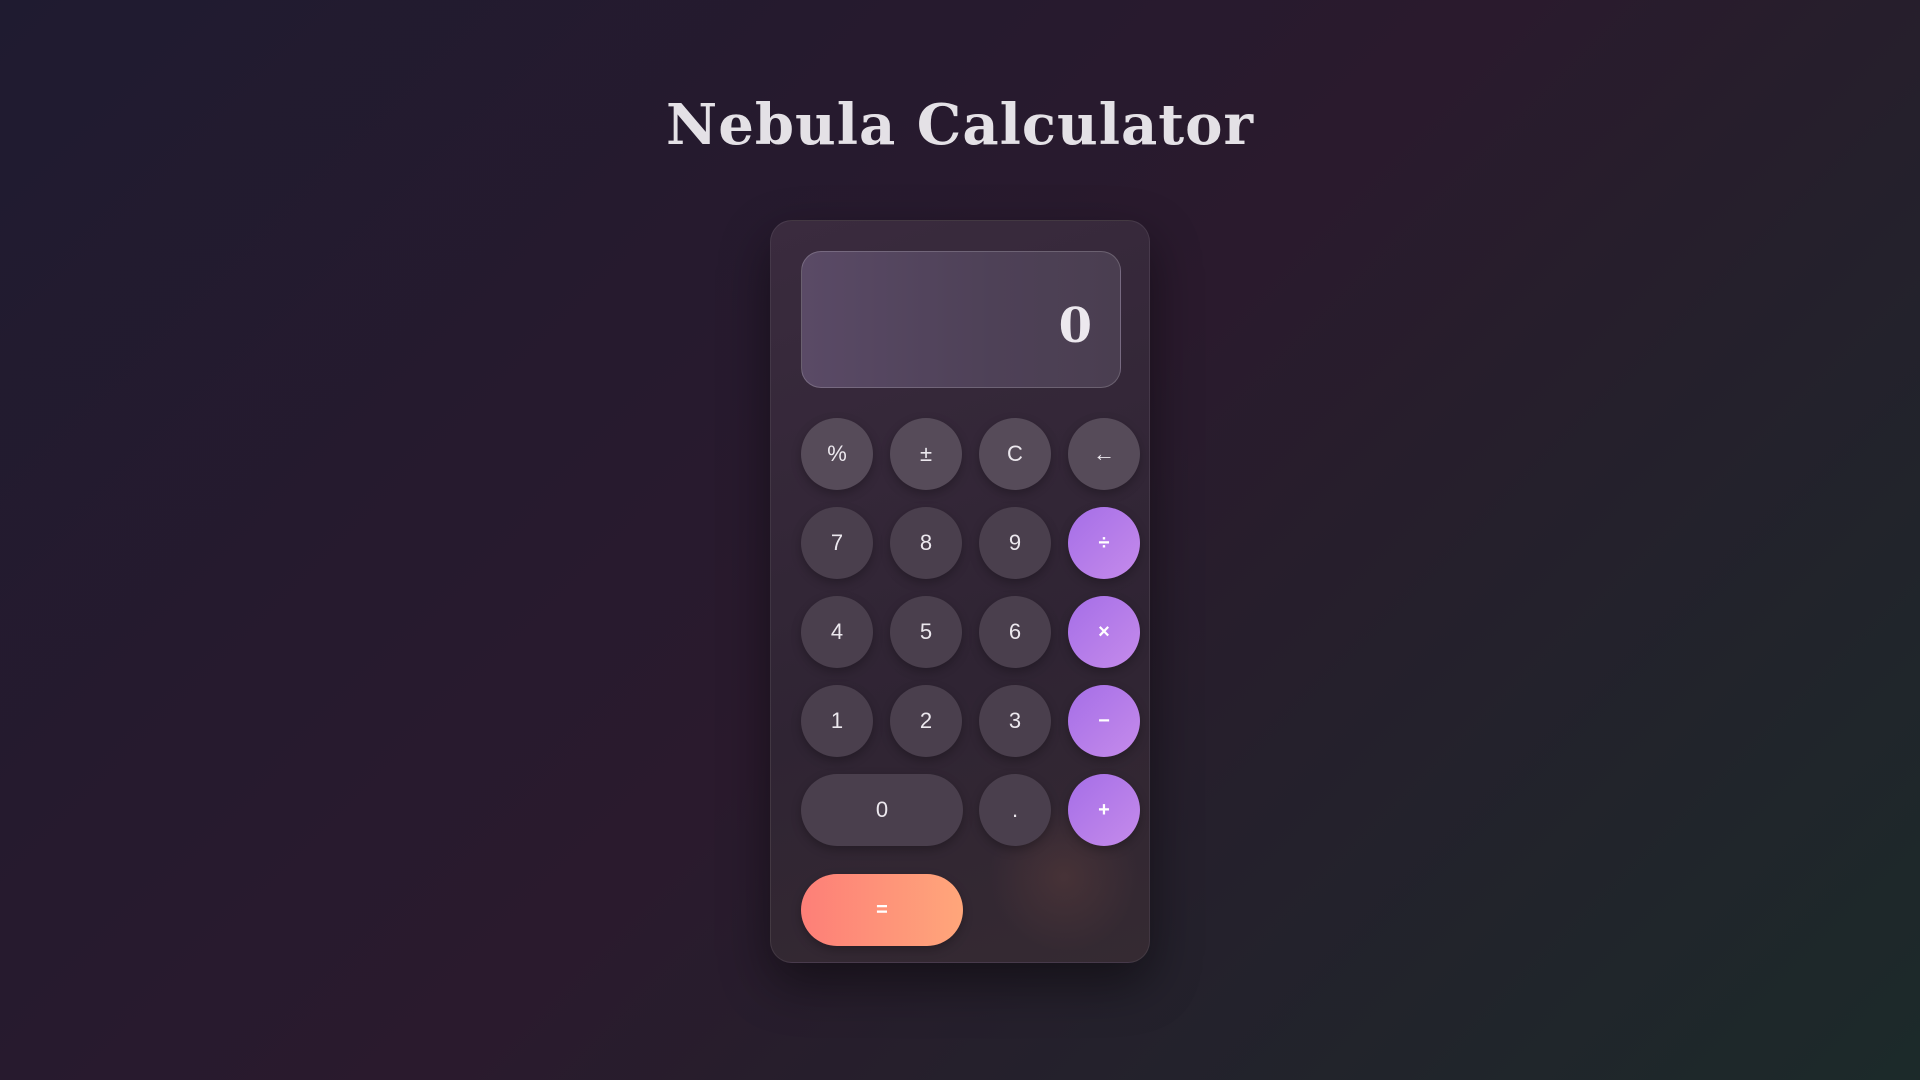 The width and height of the screenshot is (1920, 1080). Describe the element at coordinates (1015, 721) in the screenshot. I see `digit-3-button: 3` at that location.